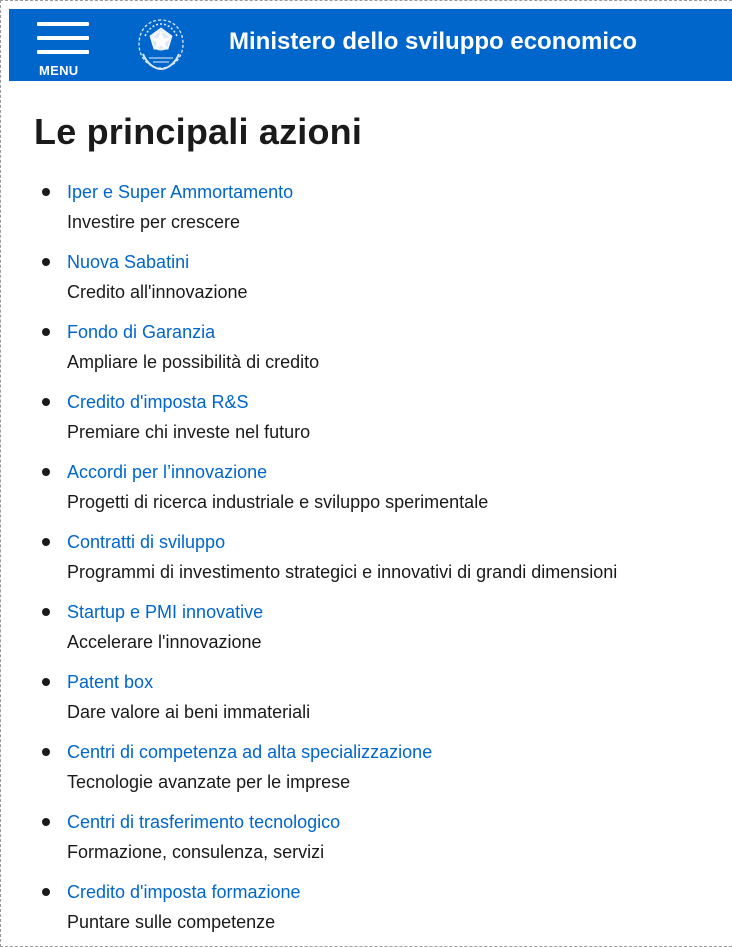 This screenshot has width=732, height=947. I want to click on action-description: Formazione, consulenza, servizi, so click(196, 852).